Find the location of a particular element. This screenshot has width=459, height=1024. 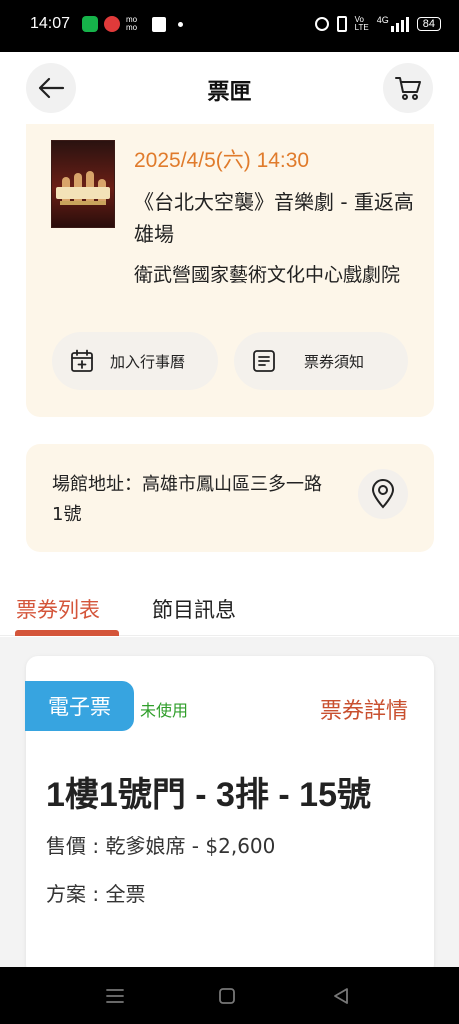

tab-bar: 票券列表 節目訊息 is located at coordinates (229, 609).